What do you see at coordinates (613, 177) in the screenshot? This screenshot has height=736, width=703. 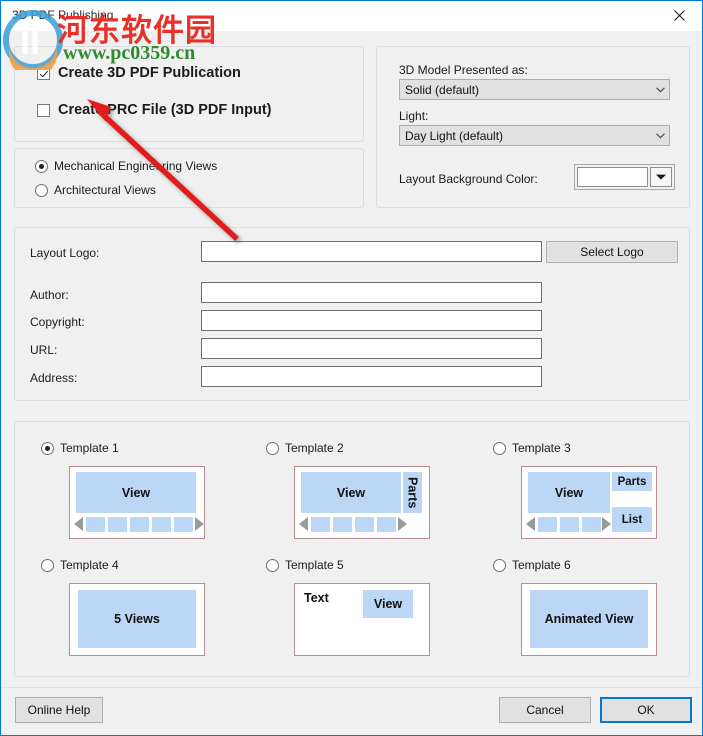 I see `color-swatch-wrap` at bounding box center [613, 177].